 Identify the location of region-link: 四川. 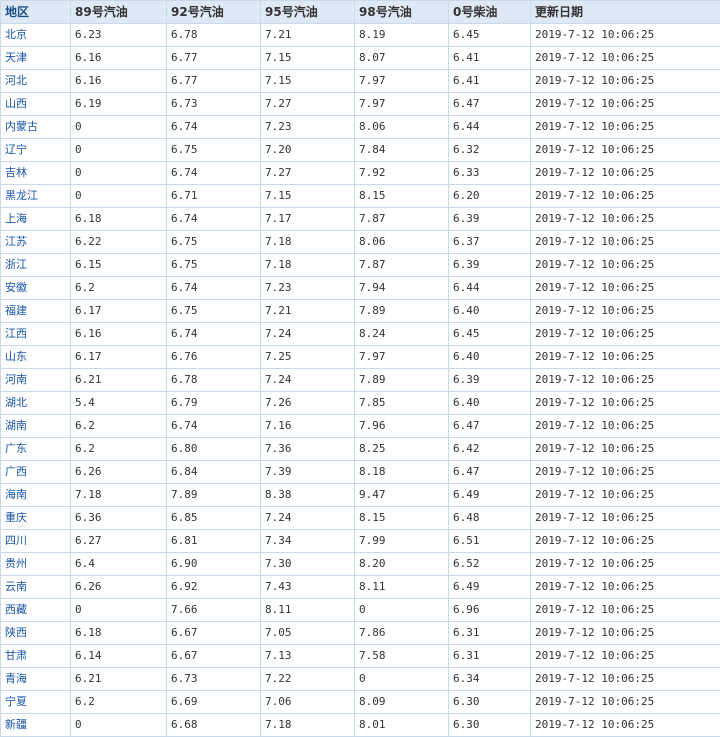
(35, 541).